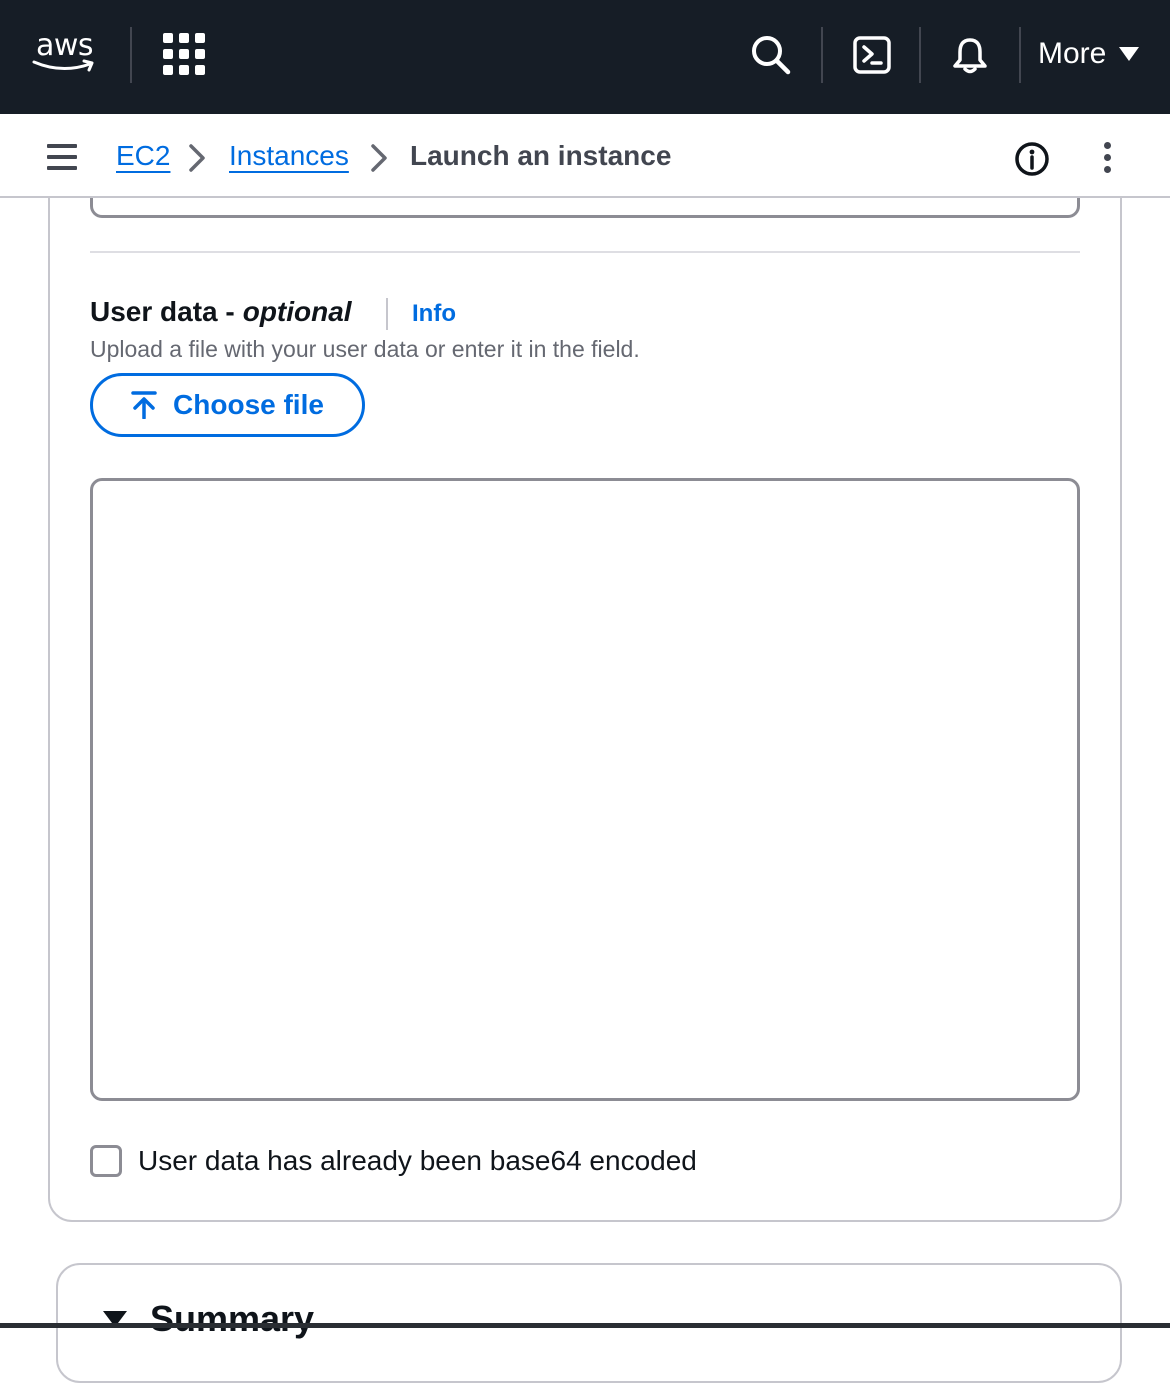 This screenshot has width=1170, height=1383. I want to click on breadcrumb-bar: EC2 Instances Launch an instance, so click(585, 156).